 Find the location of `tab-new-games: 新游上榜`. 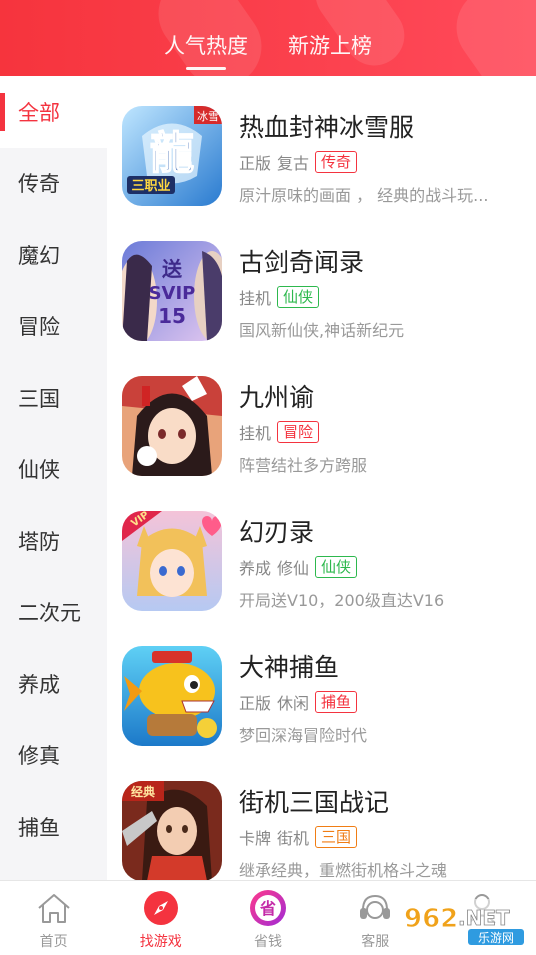

tab-new-games: 新游上榜 is located at coordinates (330, 50).